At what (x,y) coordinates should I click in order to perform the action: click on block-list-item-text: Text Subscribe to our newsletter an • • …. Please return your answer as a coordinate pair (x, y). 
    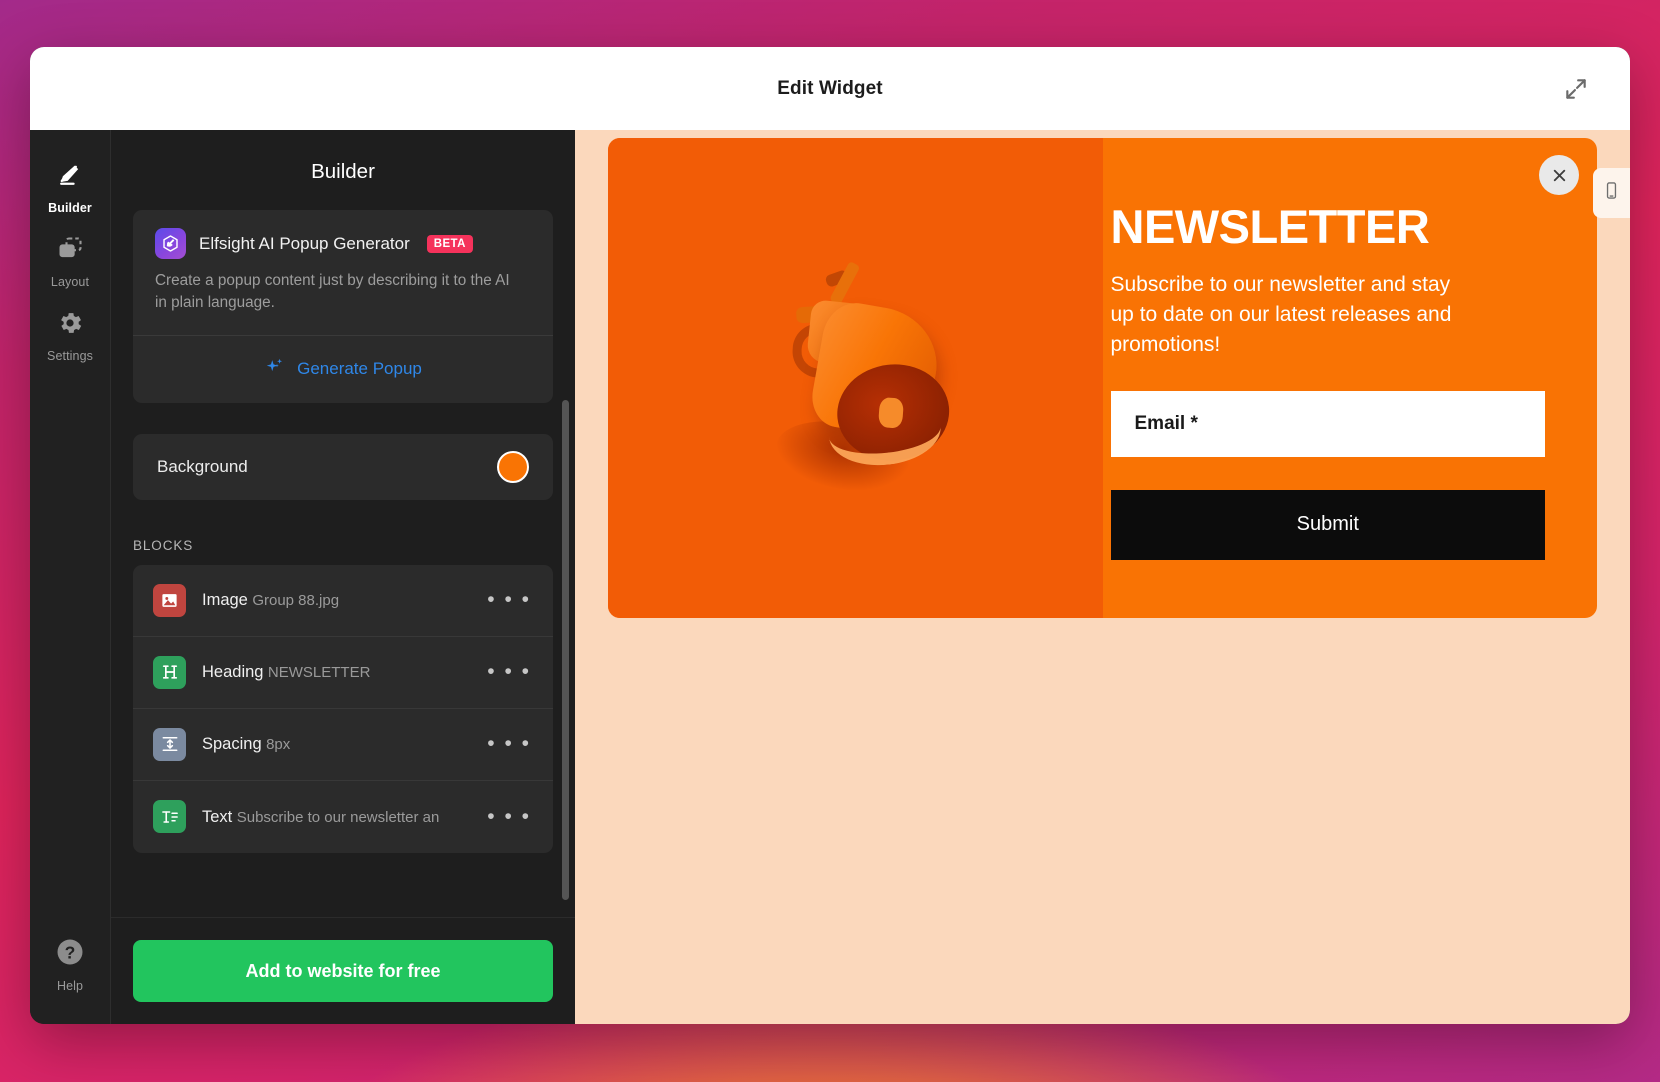
    Looking at the image, I should click on (343, 817).